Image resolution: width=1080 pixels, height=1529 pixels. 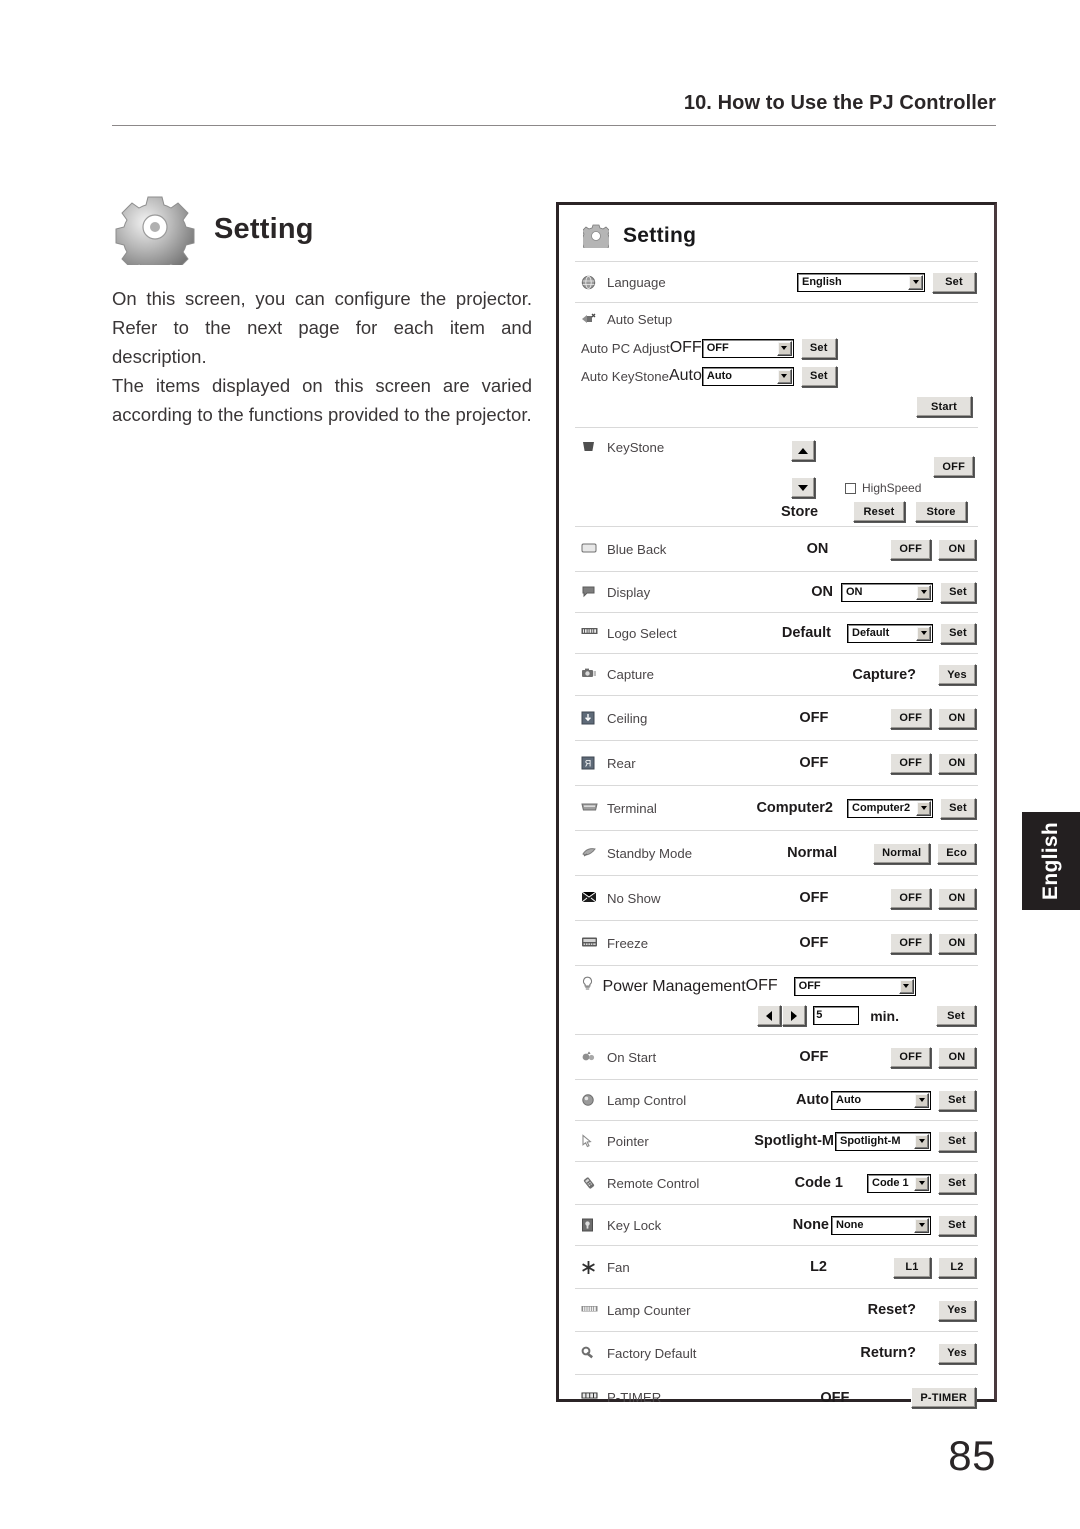 I want to click on lamp-counter-yes-button: Yes, so click(x=957, y=1310).